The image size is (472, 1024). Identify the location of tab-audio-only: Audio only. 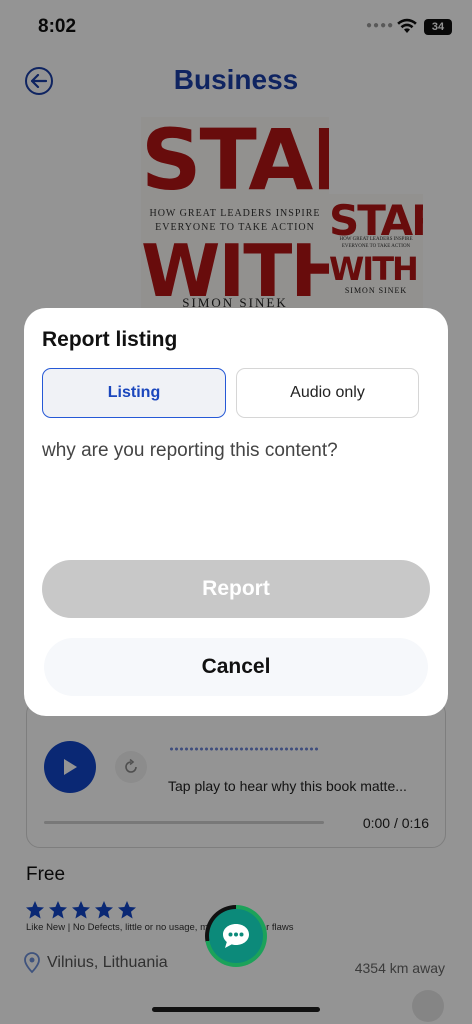
(327, 393).